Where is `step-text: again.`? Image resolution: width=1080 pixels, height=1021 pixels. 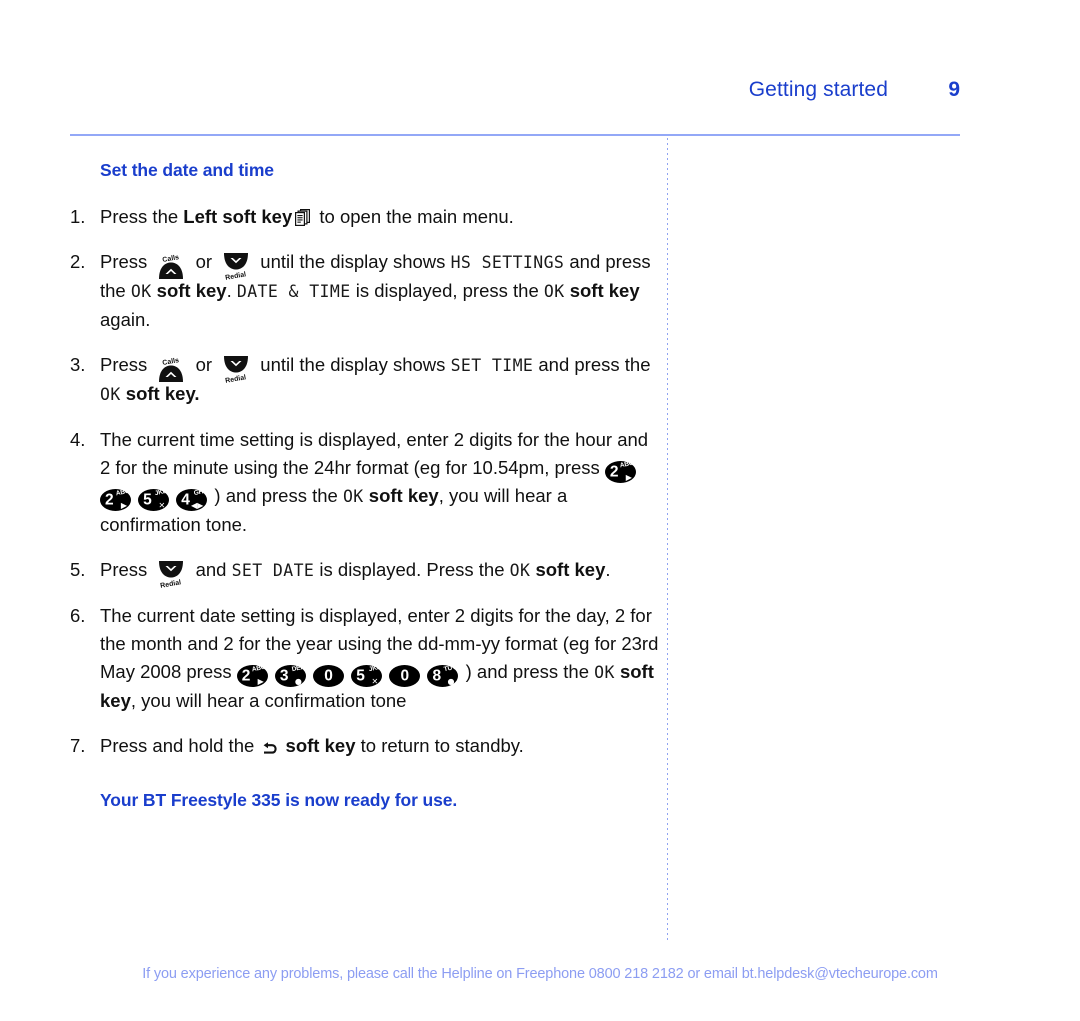
step-text: again. is located at coordinates (125, 319).